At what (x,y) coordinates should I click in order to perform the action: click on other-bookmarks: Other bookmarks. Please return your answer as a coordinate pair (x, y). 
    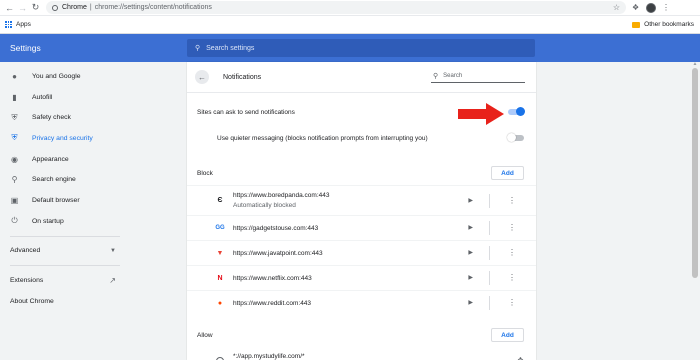
    Looking at the image, I should click on (663, 24).